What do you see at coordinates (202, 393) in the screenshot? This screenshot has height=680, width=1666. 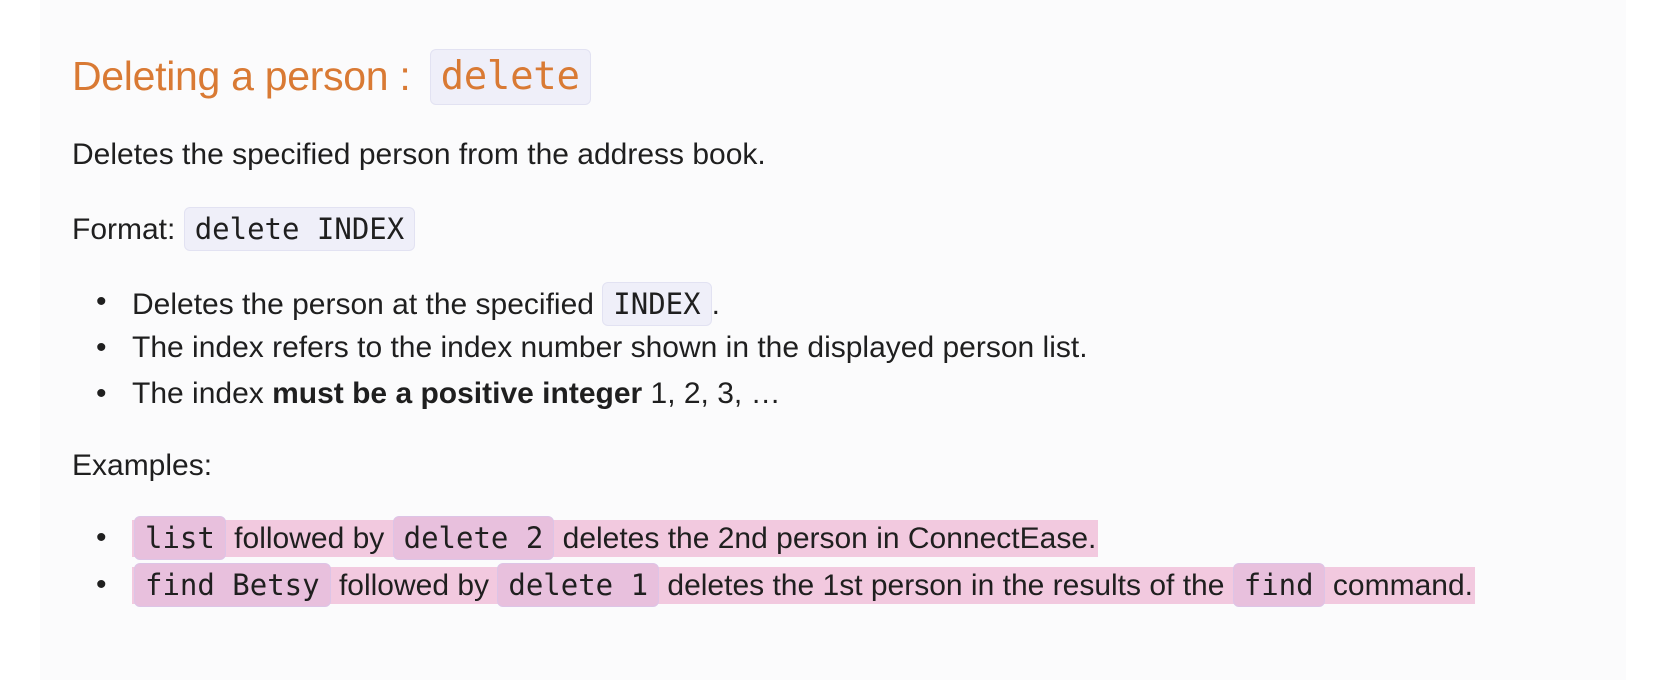 I see `note-text: The index` at bounding box center [202, 393].